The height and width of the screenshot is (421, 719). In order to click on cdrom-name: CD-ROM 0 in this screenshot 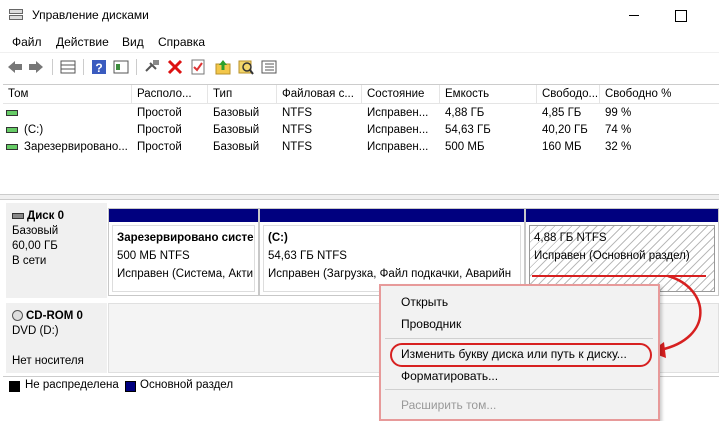, I will do `click(54, 316)`.